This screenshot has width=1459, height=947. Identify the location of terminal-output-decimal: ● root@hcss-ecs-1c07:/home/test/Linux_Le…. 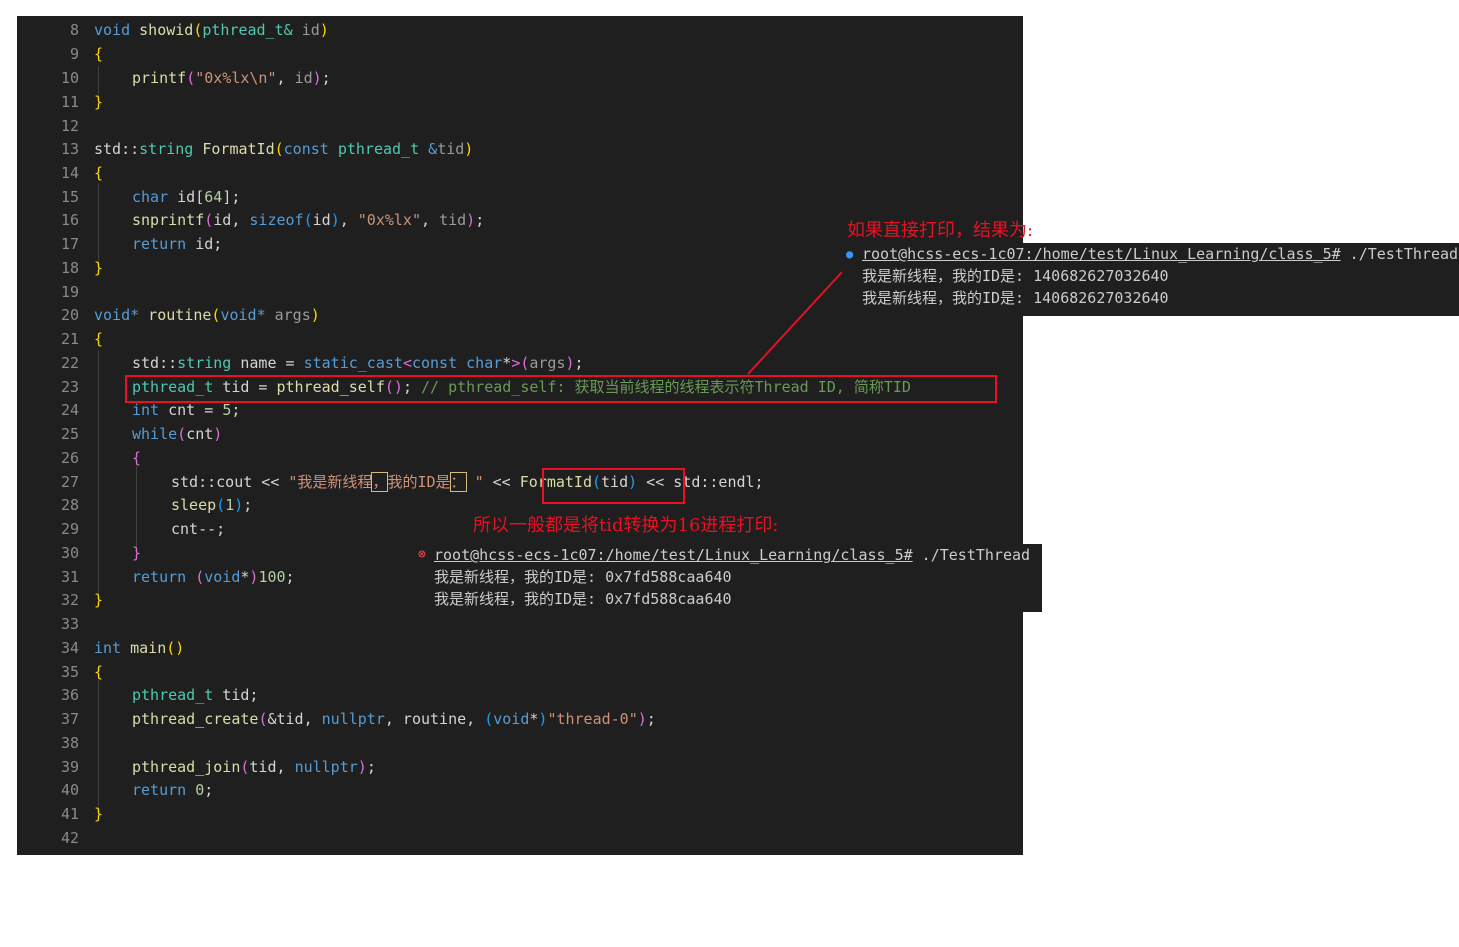
(1150, 279).